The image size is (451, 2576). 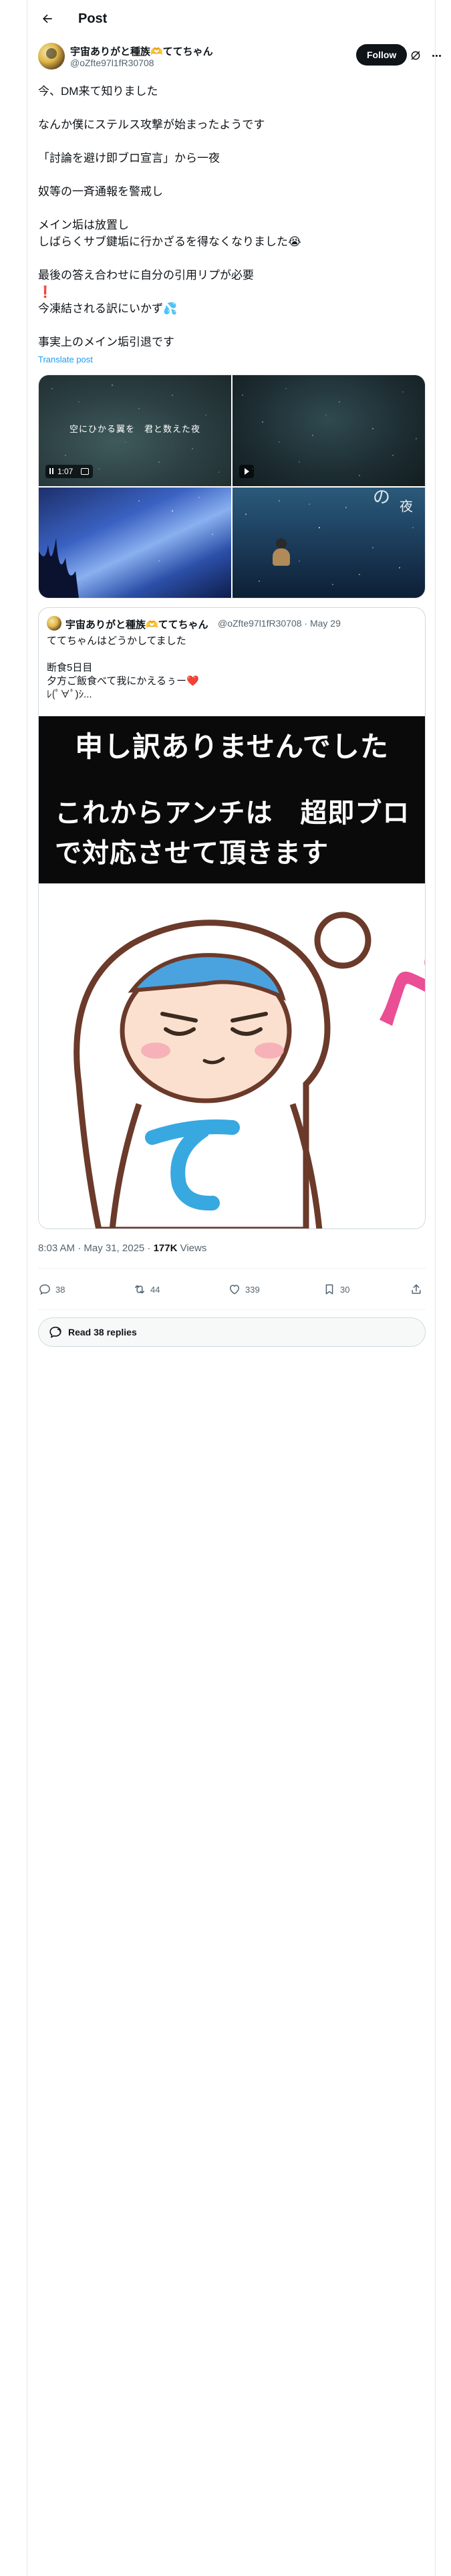 I want to click on post-line: なんか僕にステルス攻撃が始まったようです, so click(x=151, y=125).